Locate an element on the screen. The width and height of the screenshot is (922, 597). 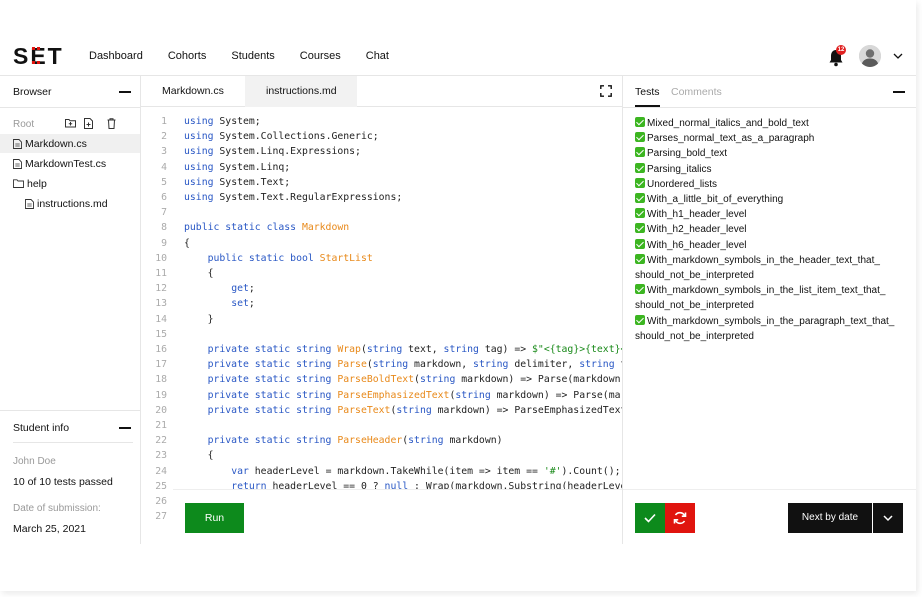
notification-badge: 12 is located at coordinates (841, 50).